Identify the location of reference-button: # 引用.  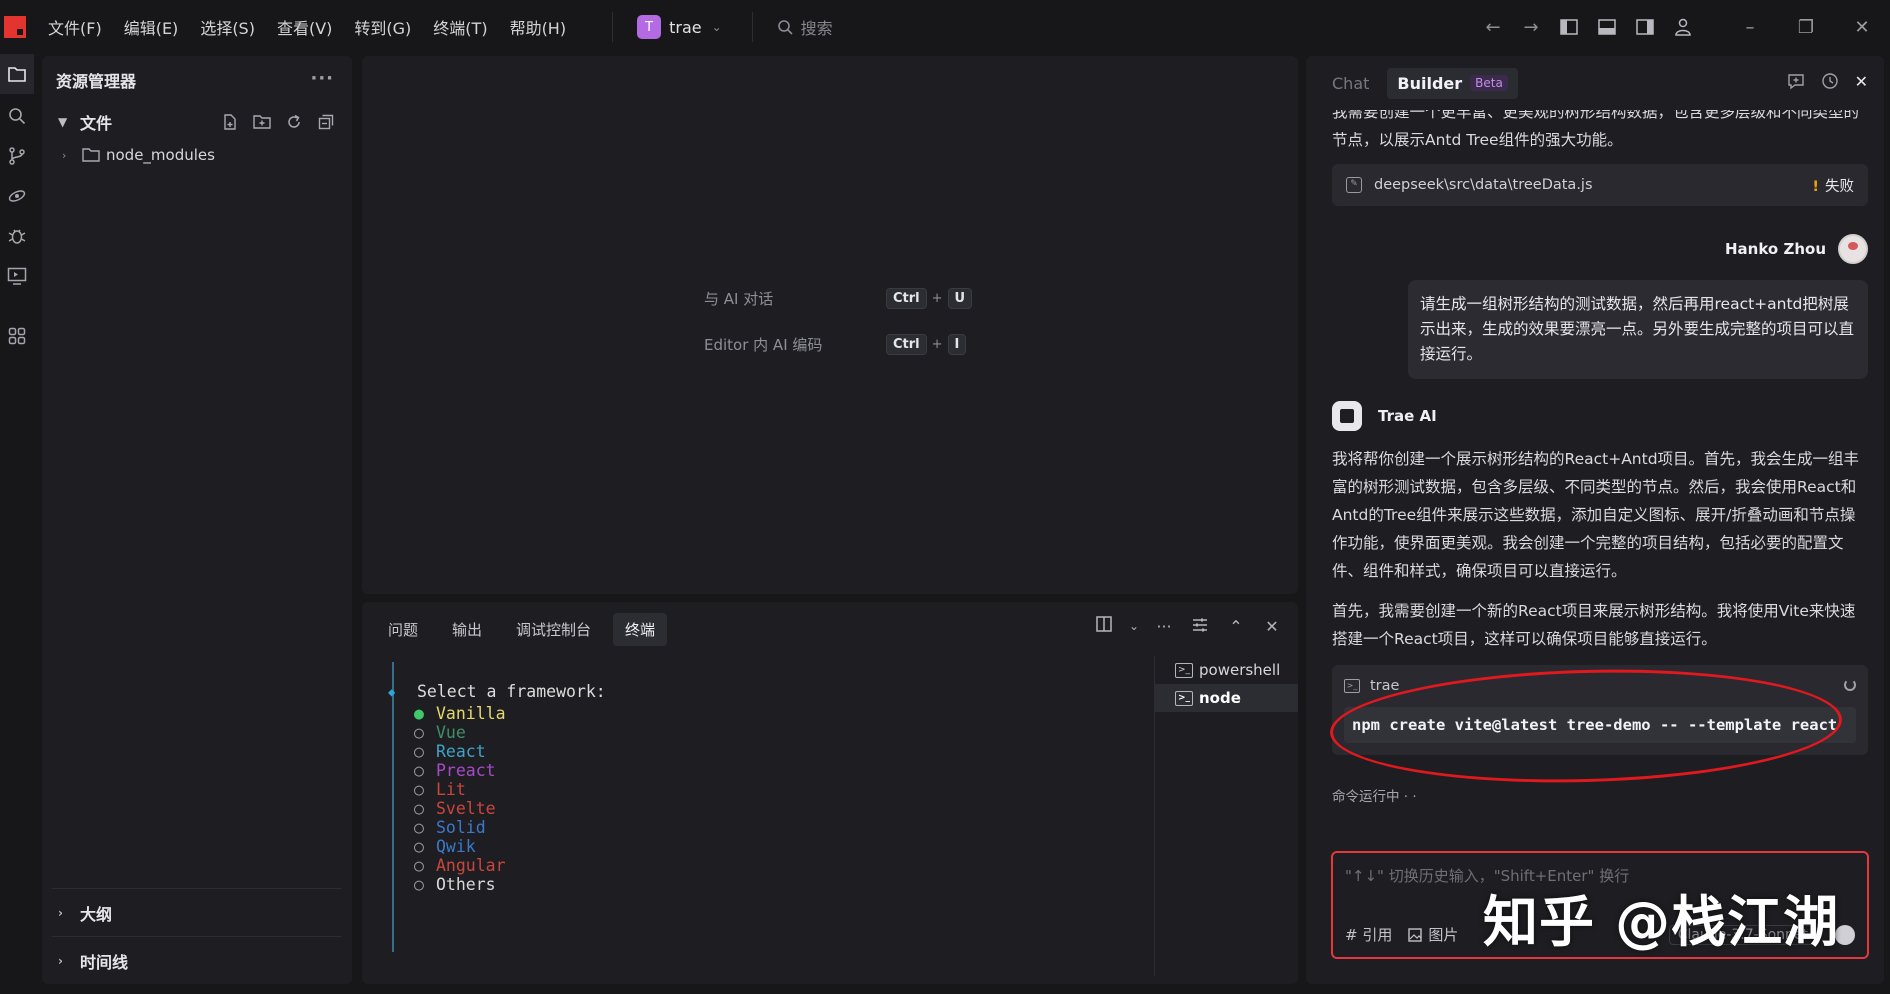
(1368, 934).